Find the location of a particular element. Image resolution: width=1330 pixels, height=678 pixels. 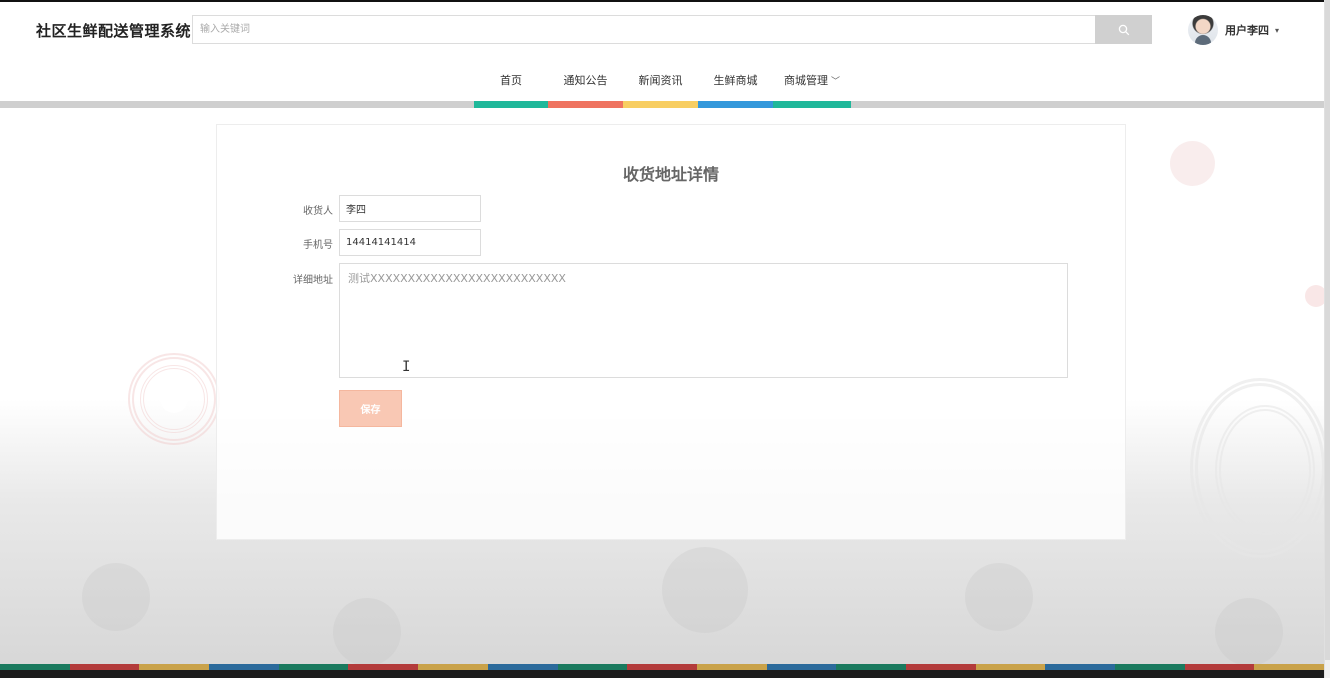

search-input is located at coordinates (643, 29).